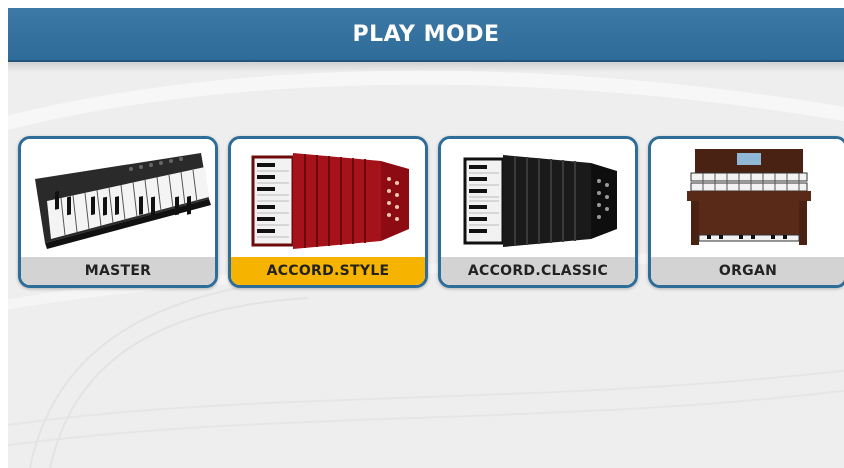 Image resolution: width=844 pixels, height=468 pixels. What do you see at coordinates (118, 198) in the screenshot?
I see `keyboard-icon` at bounding box center [118, 198].